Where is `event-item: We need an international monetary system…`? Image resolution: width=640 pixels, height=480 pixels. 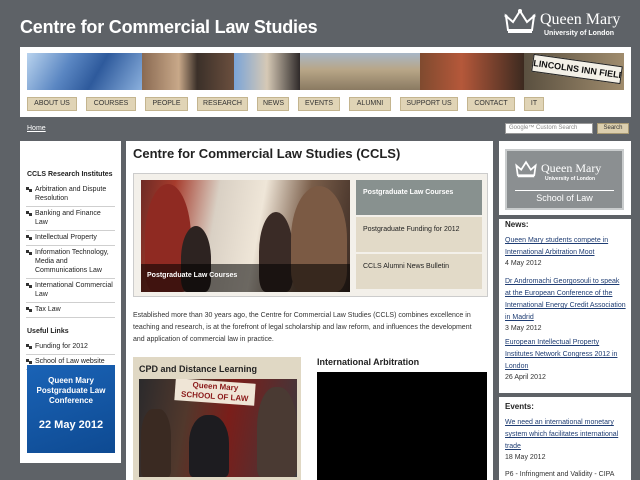 event-item: We need an international monetary system… is located at coordinates (566, 440).